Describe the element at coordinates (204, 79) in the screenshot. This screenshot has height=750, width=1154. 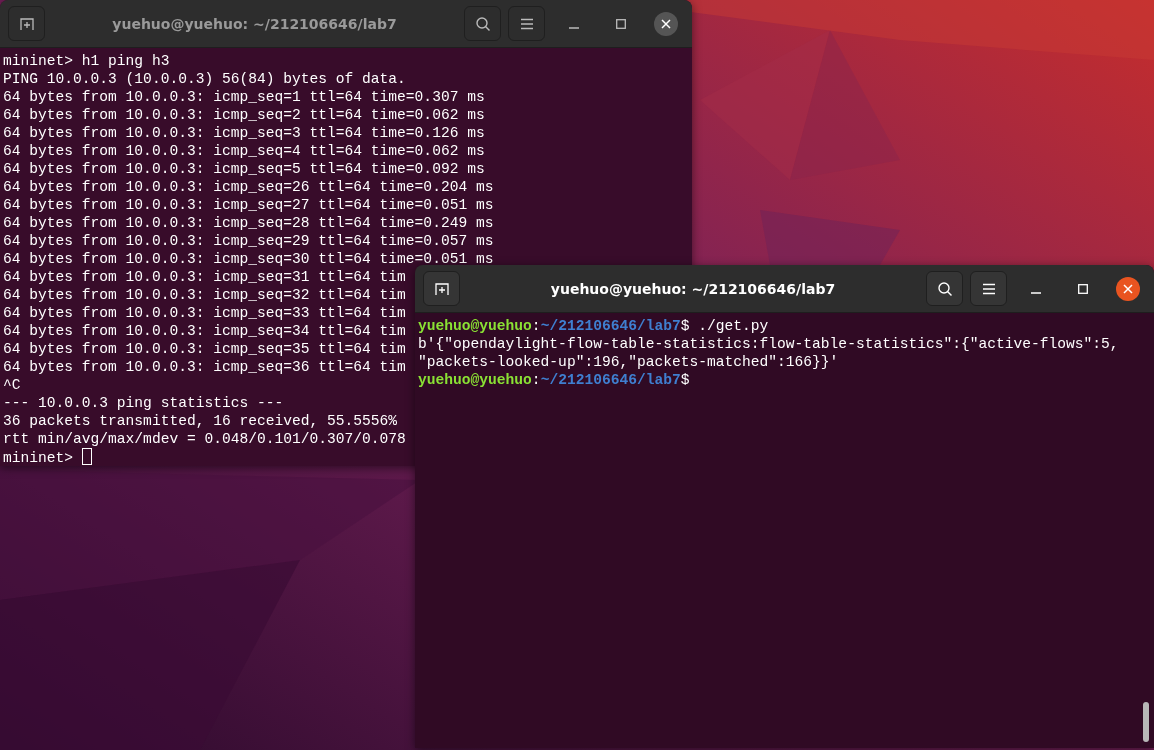
I see `terminal-line: PING 10.0.0.3 (10.0.0.3) 56(84) bytes of data.` at that location.